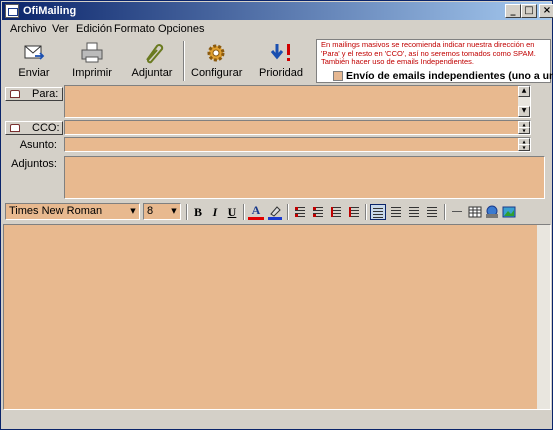 The width and height of the screenshot is (553, 430). I want to click on send-button: Enviar, so click(34, 61).